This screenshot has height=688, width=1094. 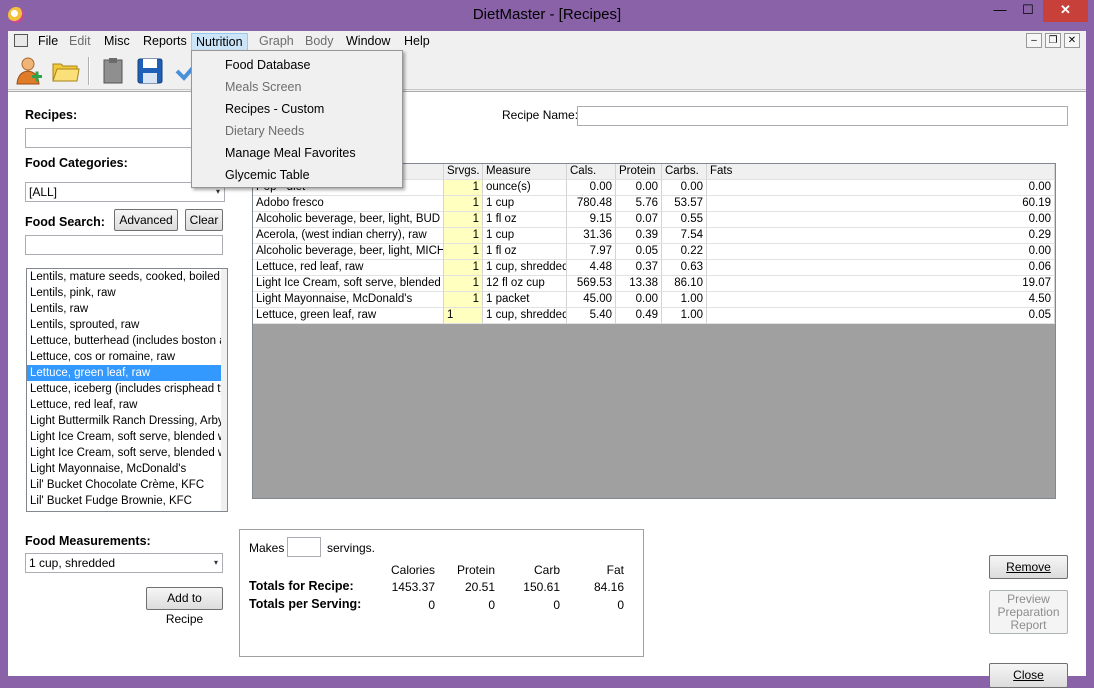 I want to click on advanced-button: Advanced, so click(x=146, y=220).